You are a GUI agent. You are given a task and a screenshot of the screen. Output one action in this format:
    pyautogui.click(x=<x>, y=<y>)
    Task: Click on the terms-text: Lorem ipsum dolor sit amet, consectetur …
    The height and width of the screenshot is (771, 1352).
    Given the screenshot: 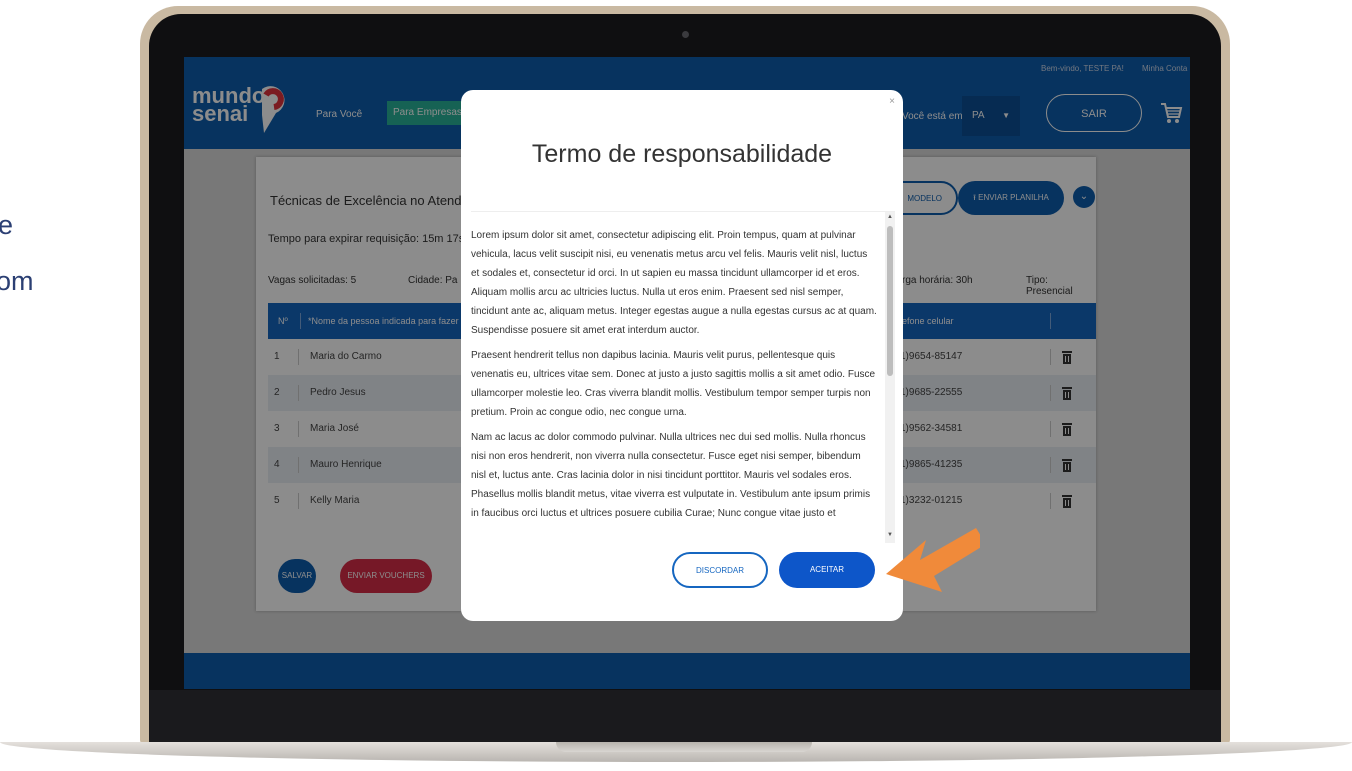 What is the action you would take?
    pyautogui.click(x=674, y=377)
    